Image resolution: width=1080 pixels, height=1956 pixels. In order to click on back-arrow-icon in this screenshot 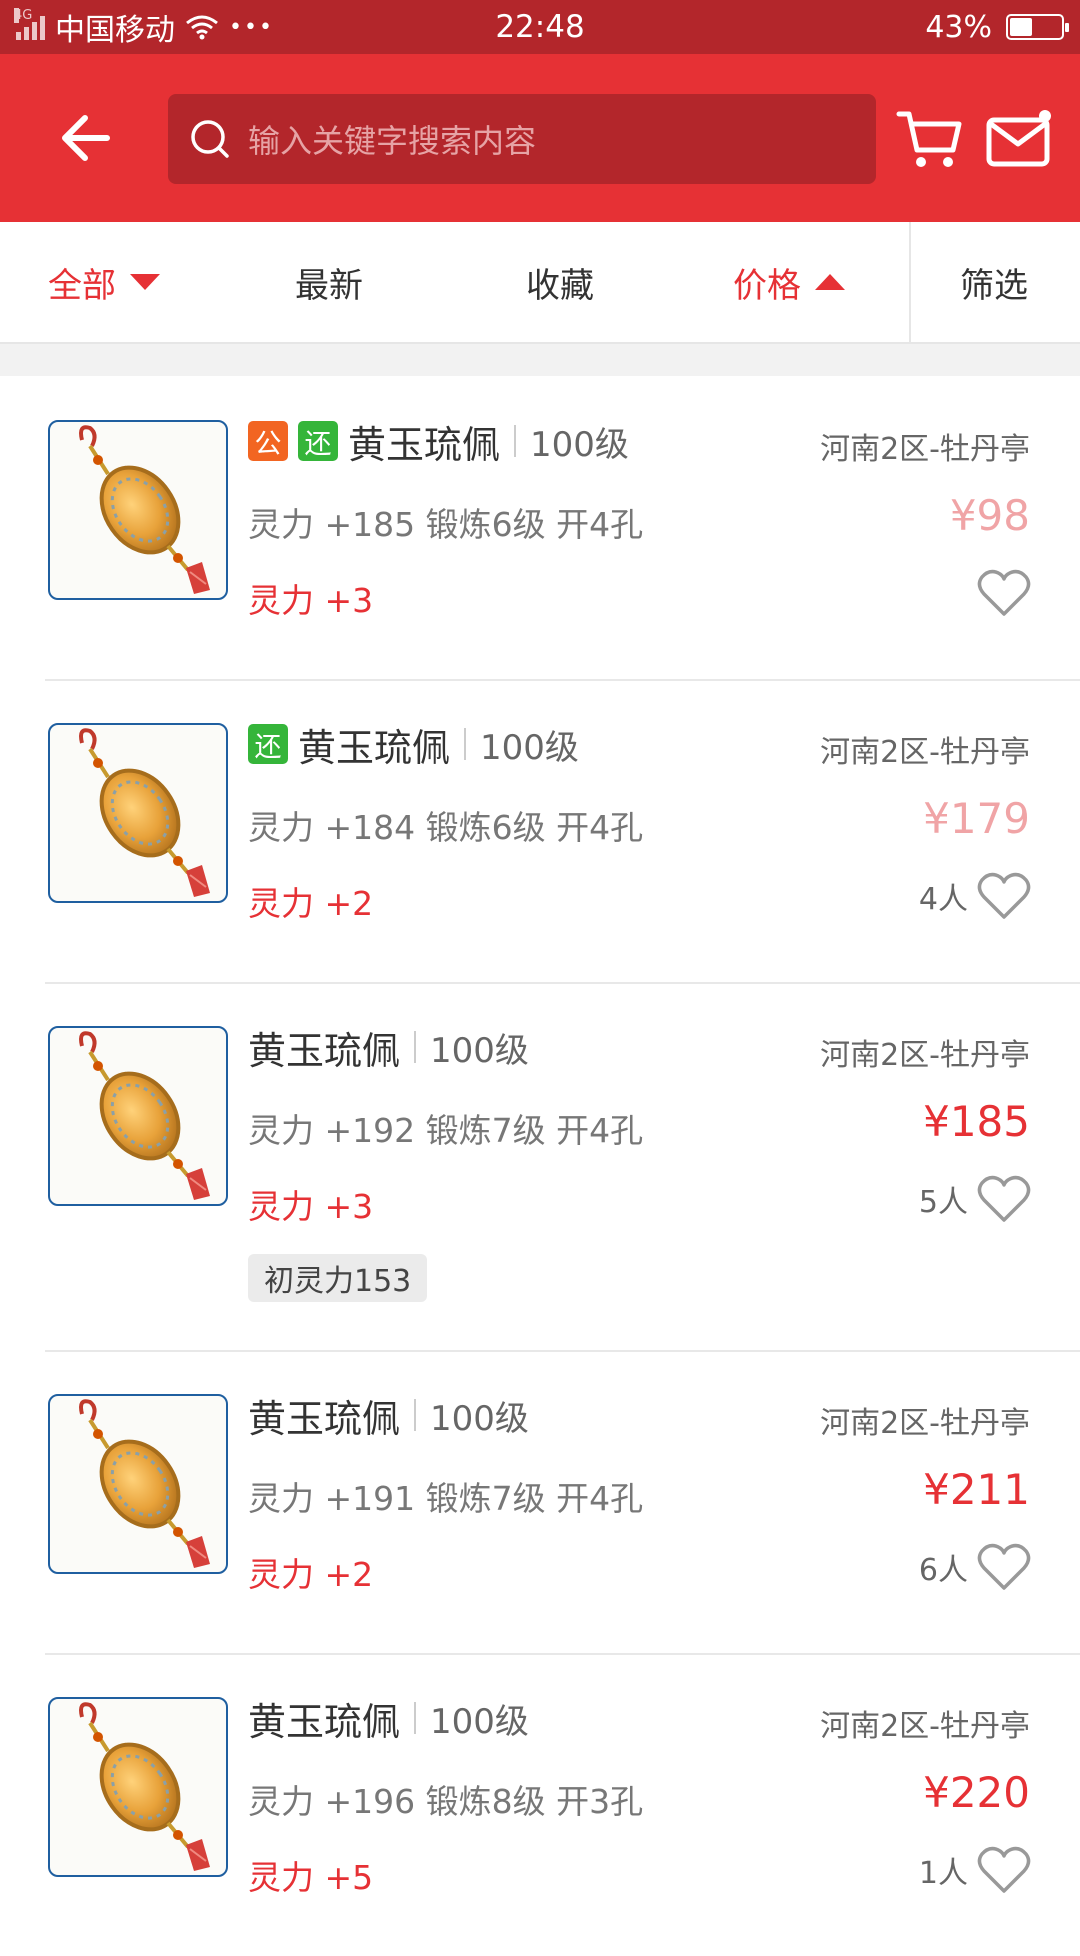, I will do `click(86, 138)`.